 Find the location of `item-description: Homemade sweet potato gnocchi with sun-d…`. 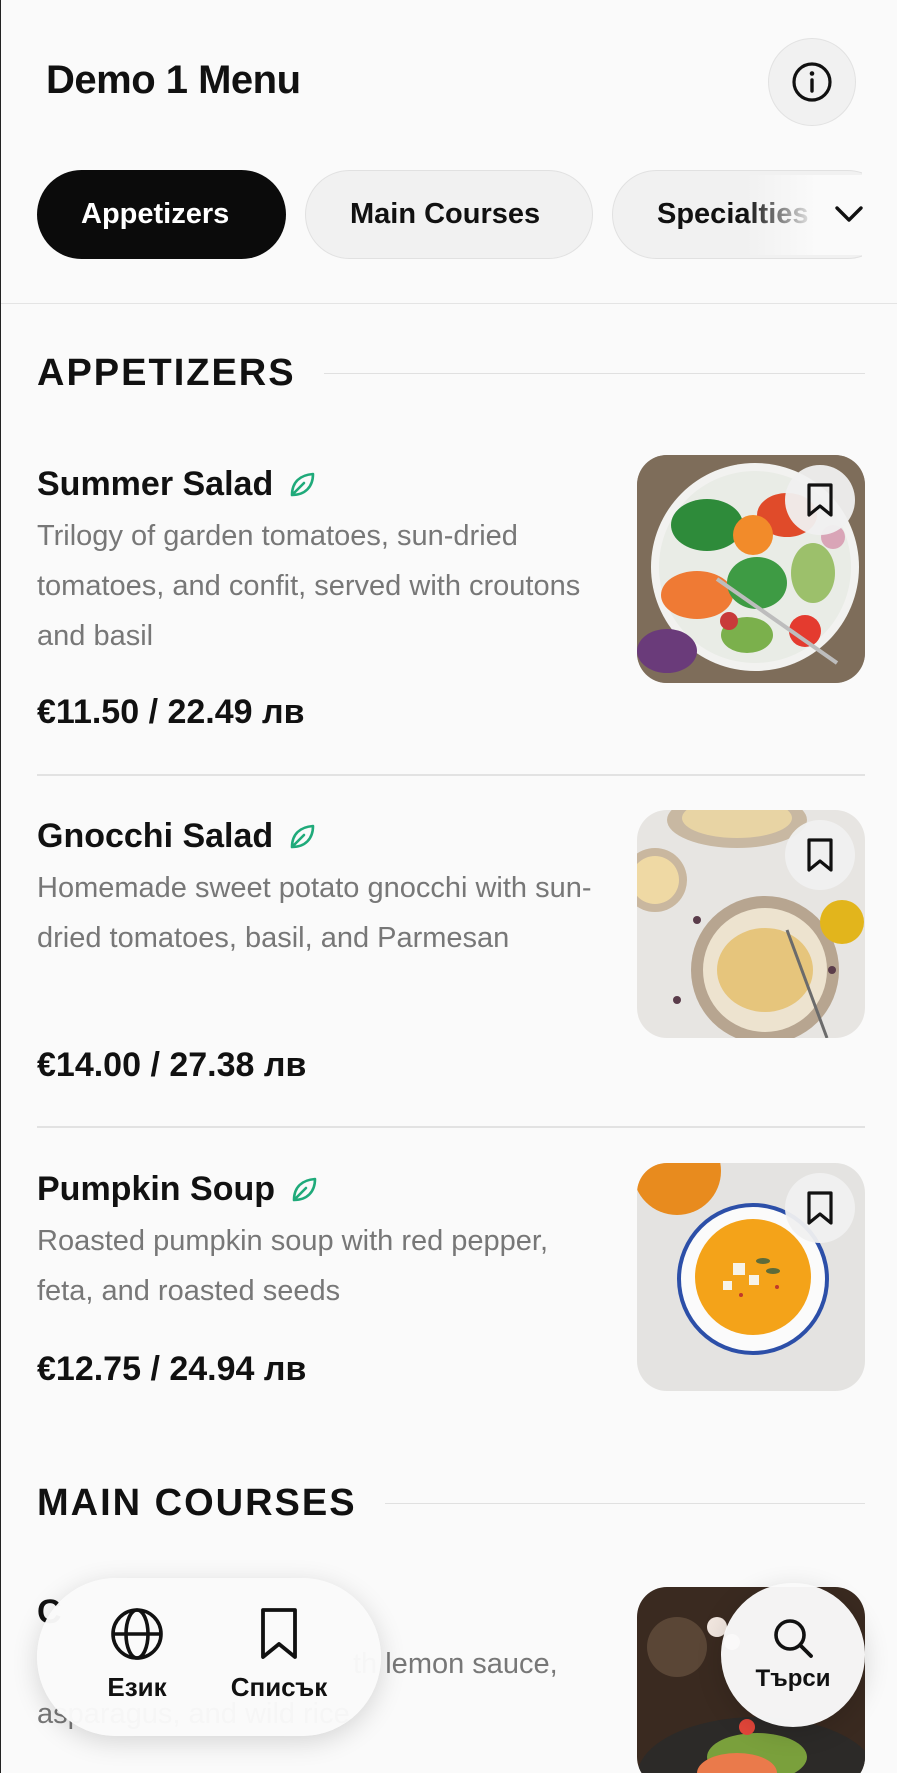

item-description: Homemade sweet potato gnocchi with sun-d… is located at coordinates (314, 913).